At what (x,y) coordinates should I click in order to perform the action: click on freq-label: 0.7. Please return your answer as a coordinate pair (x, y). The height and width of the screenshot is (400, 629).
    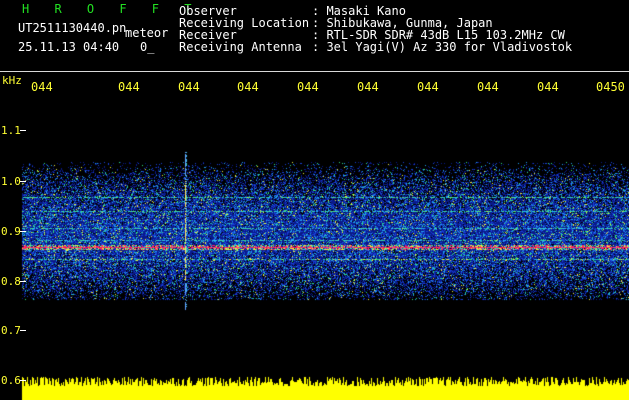
    Looking at the image, I should click on (11, 330).